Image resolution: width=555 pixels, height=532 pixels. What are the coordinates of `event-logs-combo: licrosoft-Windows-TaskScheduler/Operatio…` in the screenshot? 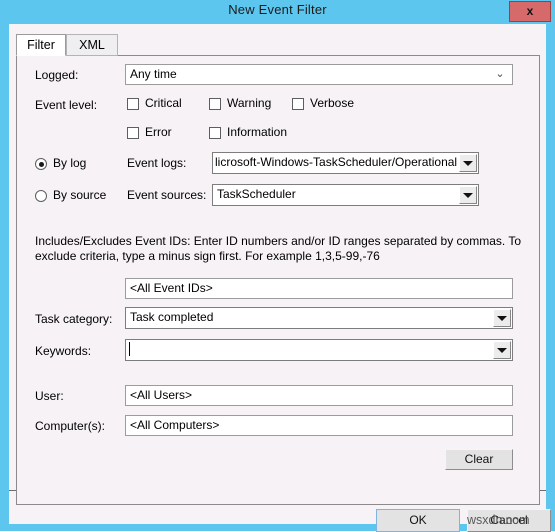 It's located at (345, 163).